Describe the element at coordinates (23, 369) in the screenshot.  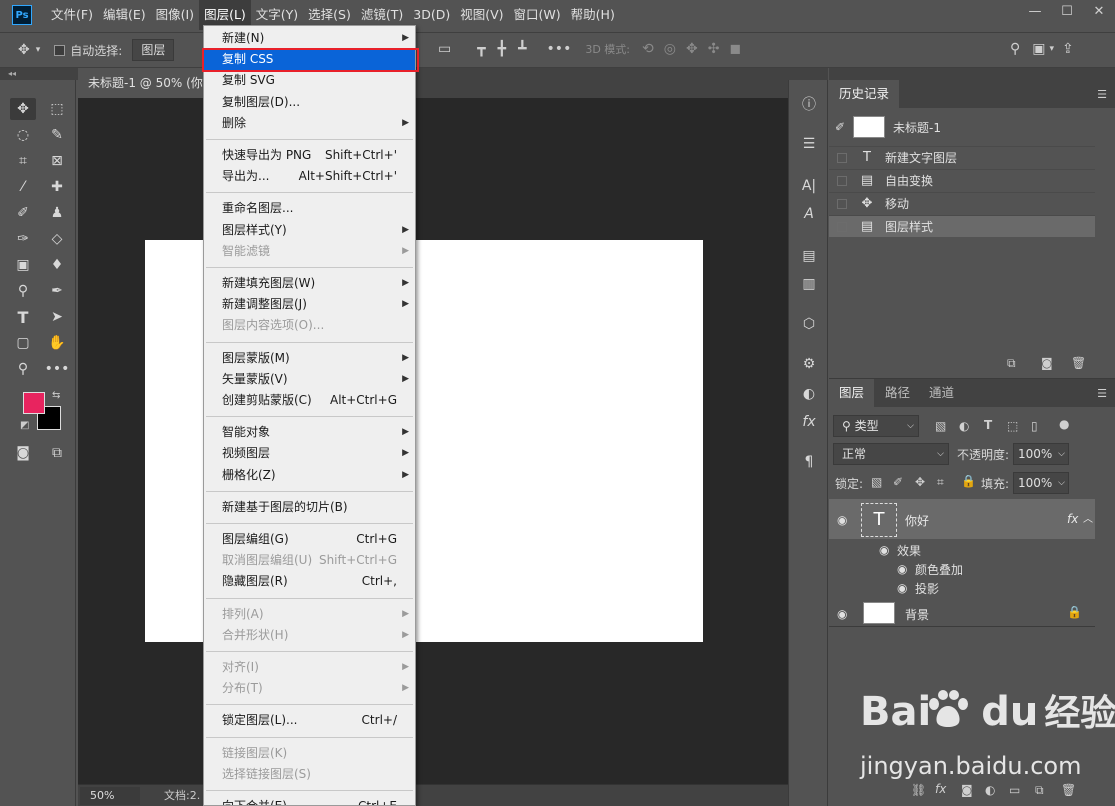
I see `zoom-tool-icon: ⚲` at that location.